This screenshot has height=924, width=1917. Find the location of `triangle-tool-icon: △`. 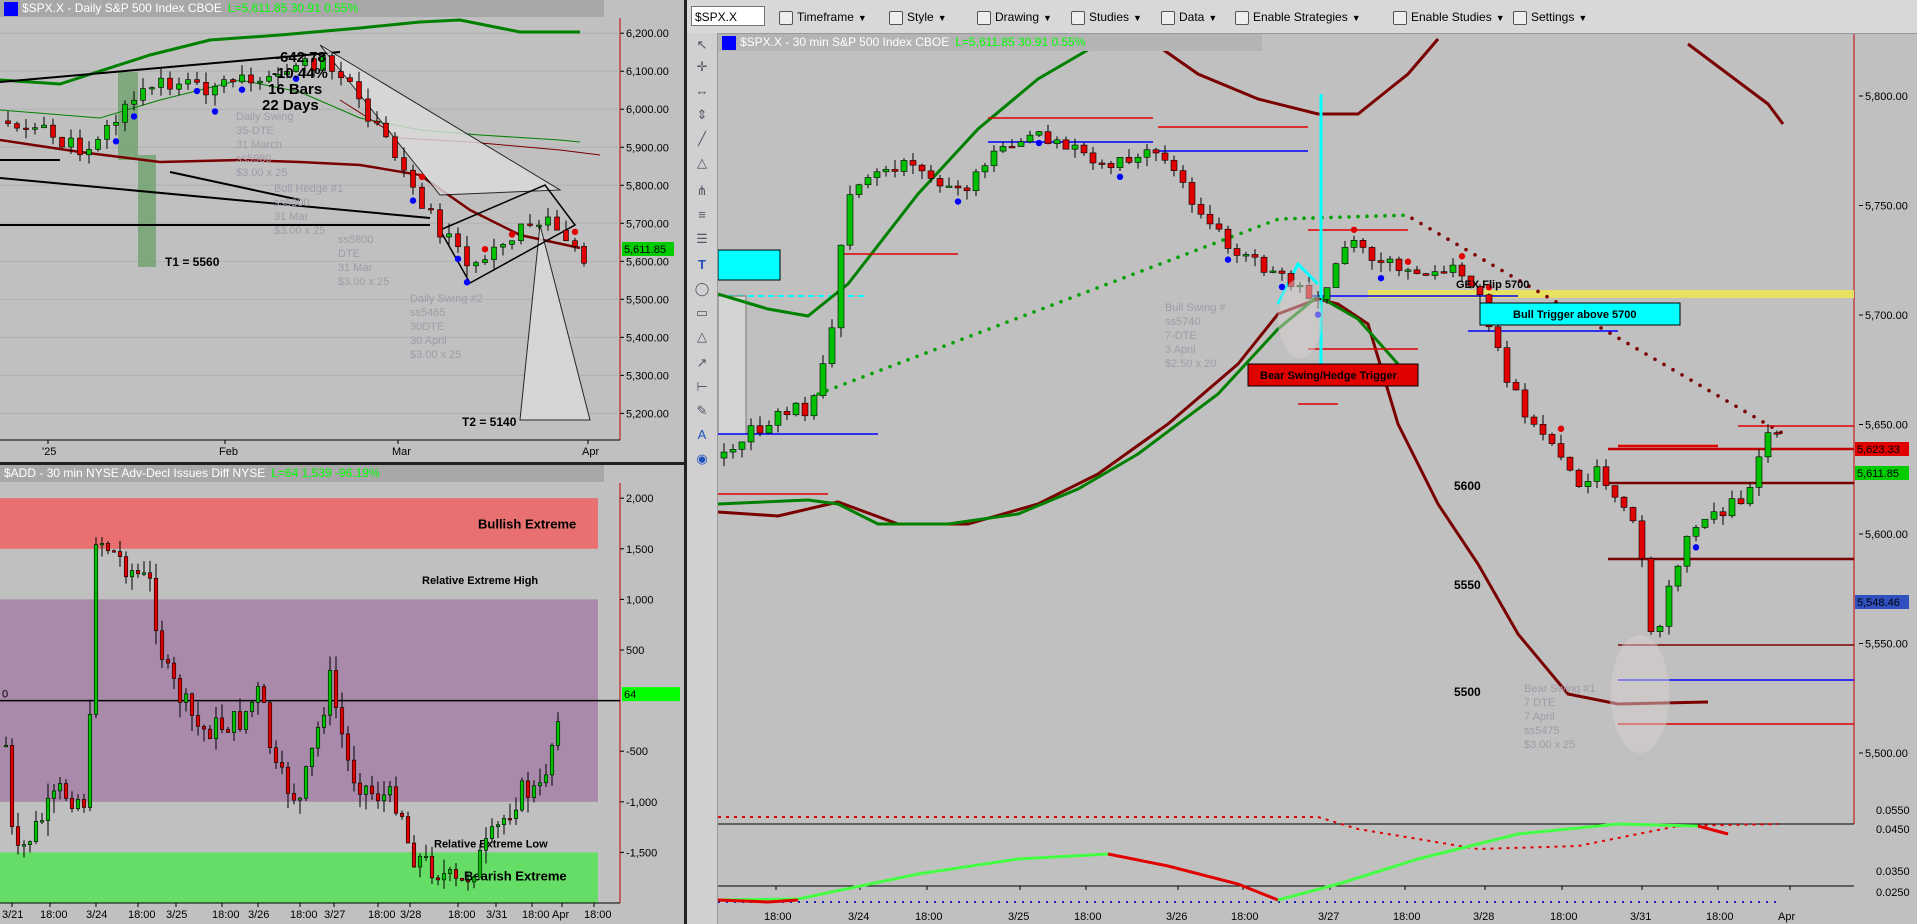

triangle-tool-icon: △ is located at coordinates (702, 163).